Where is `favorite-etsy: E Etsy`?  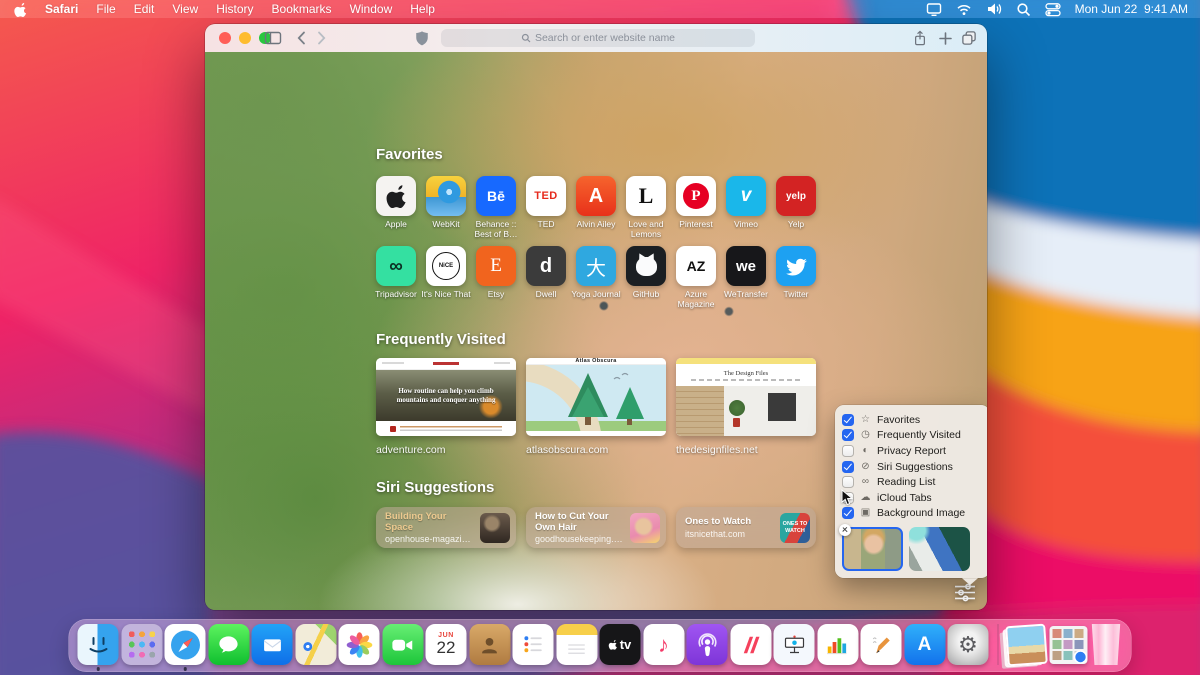 favorite-etsy: E Etsy is located at coordinates (496, 277).